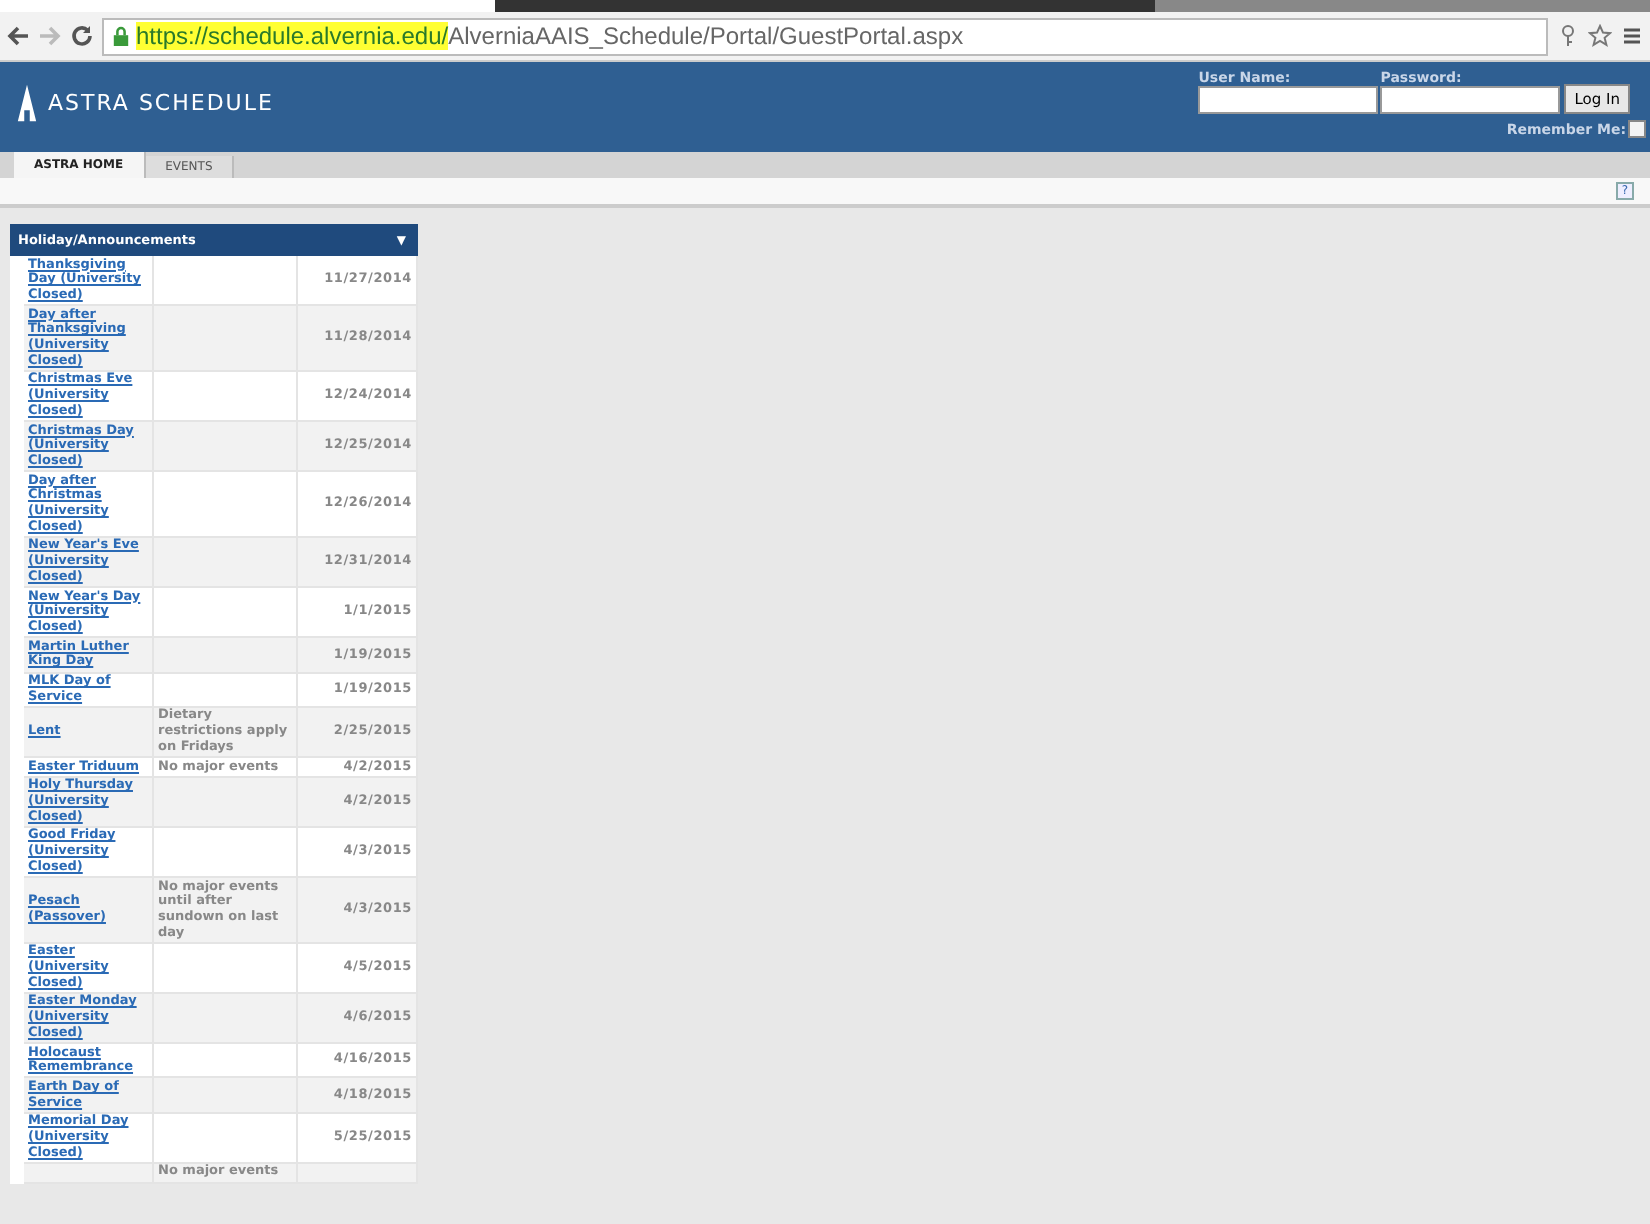 The width and height of the screenshot is (1650, 1224). What do you see at coordinates (121, 36) in the screenshot?
I see `lock-icon` at bounding box center [121, 36].